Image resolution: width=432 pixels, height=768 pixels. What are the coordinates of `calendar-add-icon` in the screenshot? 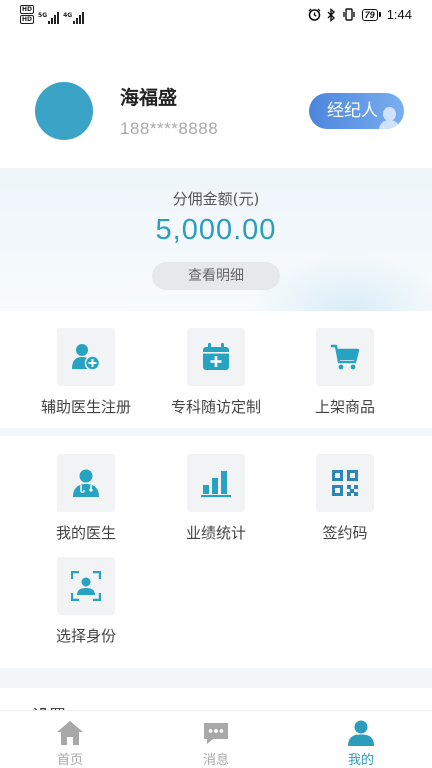 It's located at (216, 356).